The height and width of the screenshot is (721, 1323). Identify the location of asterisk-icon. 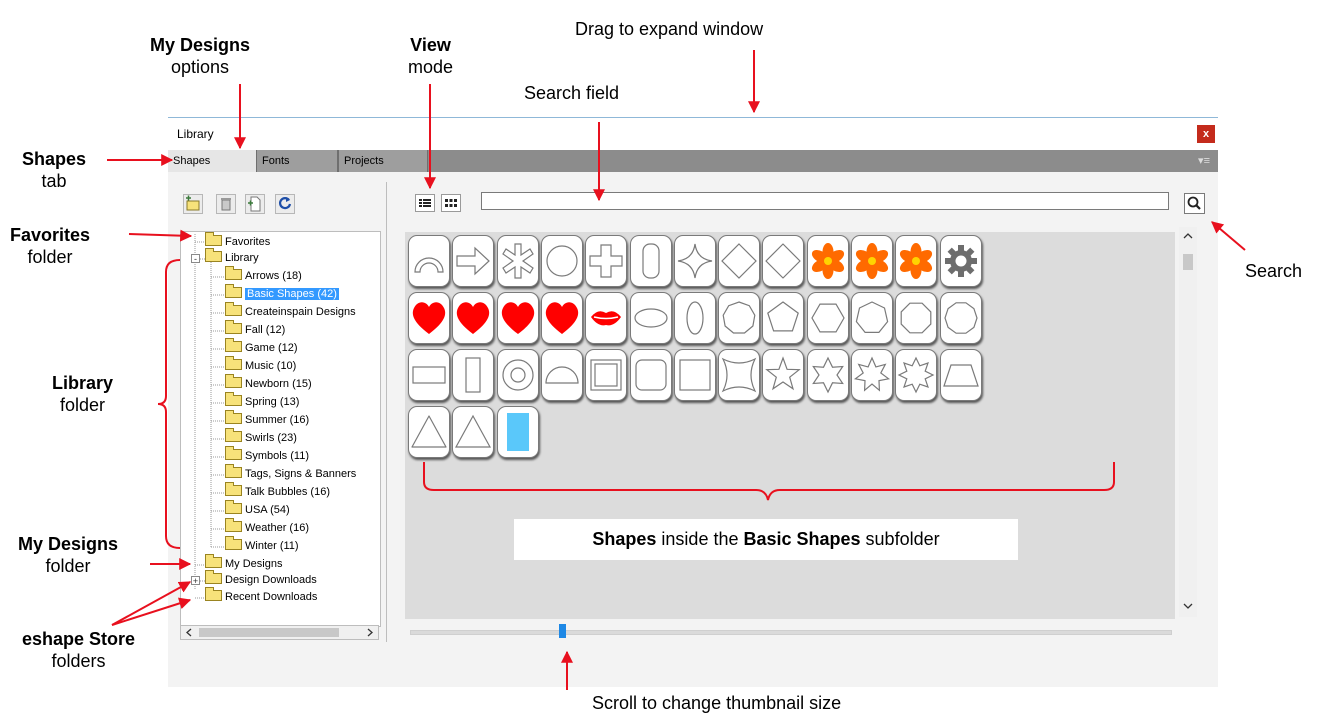
(517, 261).